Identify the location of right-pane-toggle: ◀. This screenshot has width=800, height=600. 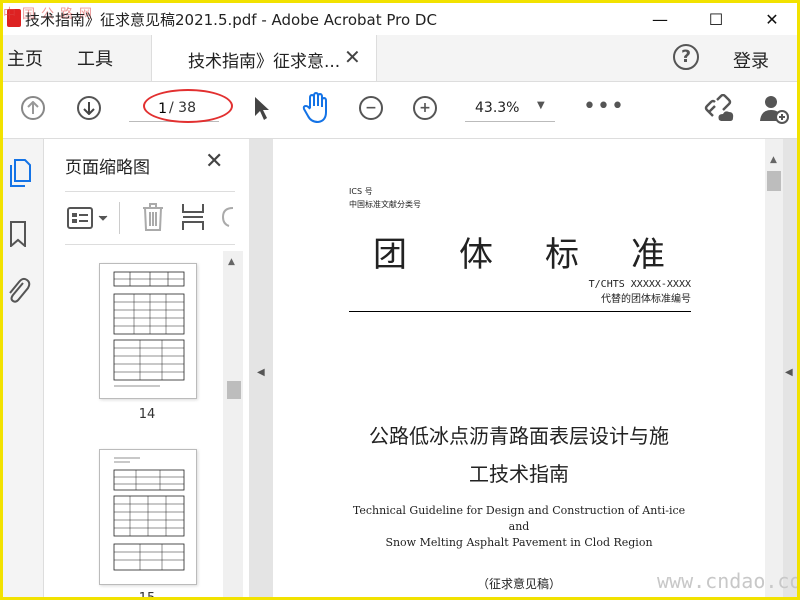
(790, 368).